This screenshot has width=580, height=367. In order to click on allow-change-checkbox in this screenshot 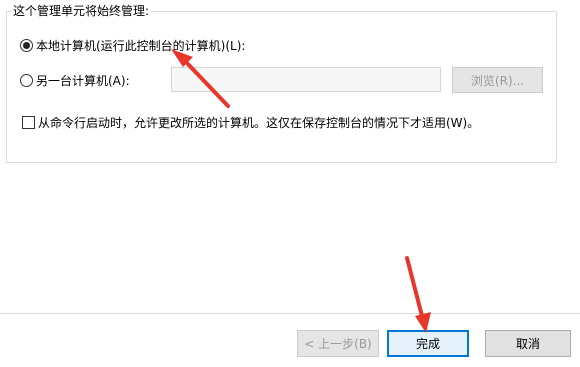, I will do `click(28, 122)`.